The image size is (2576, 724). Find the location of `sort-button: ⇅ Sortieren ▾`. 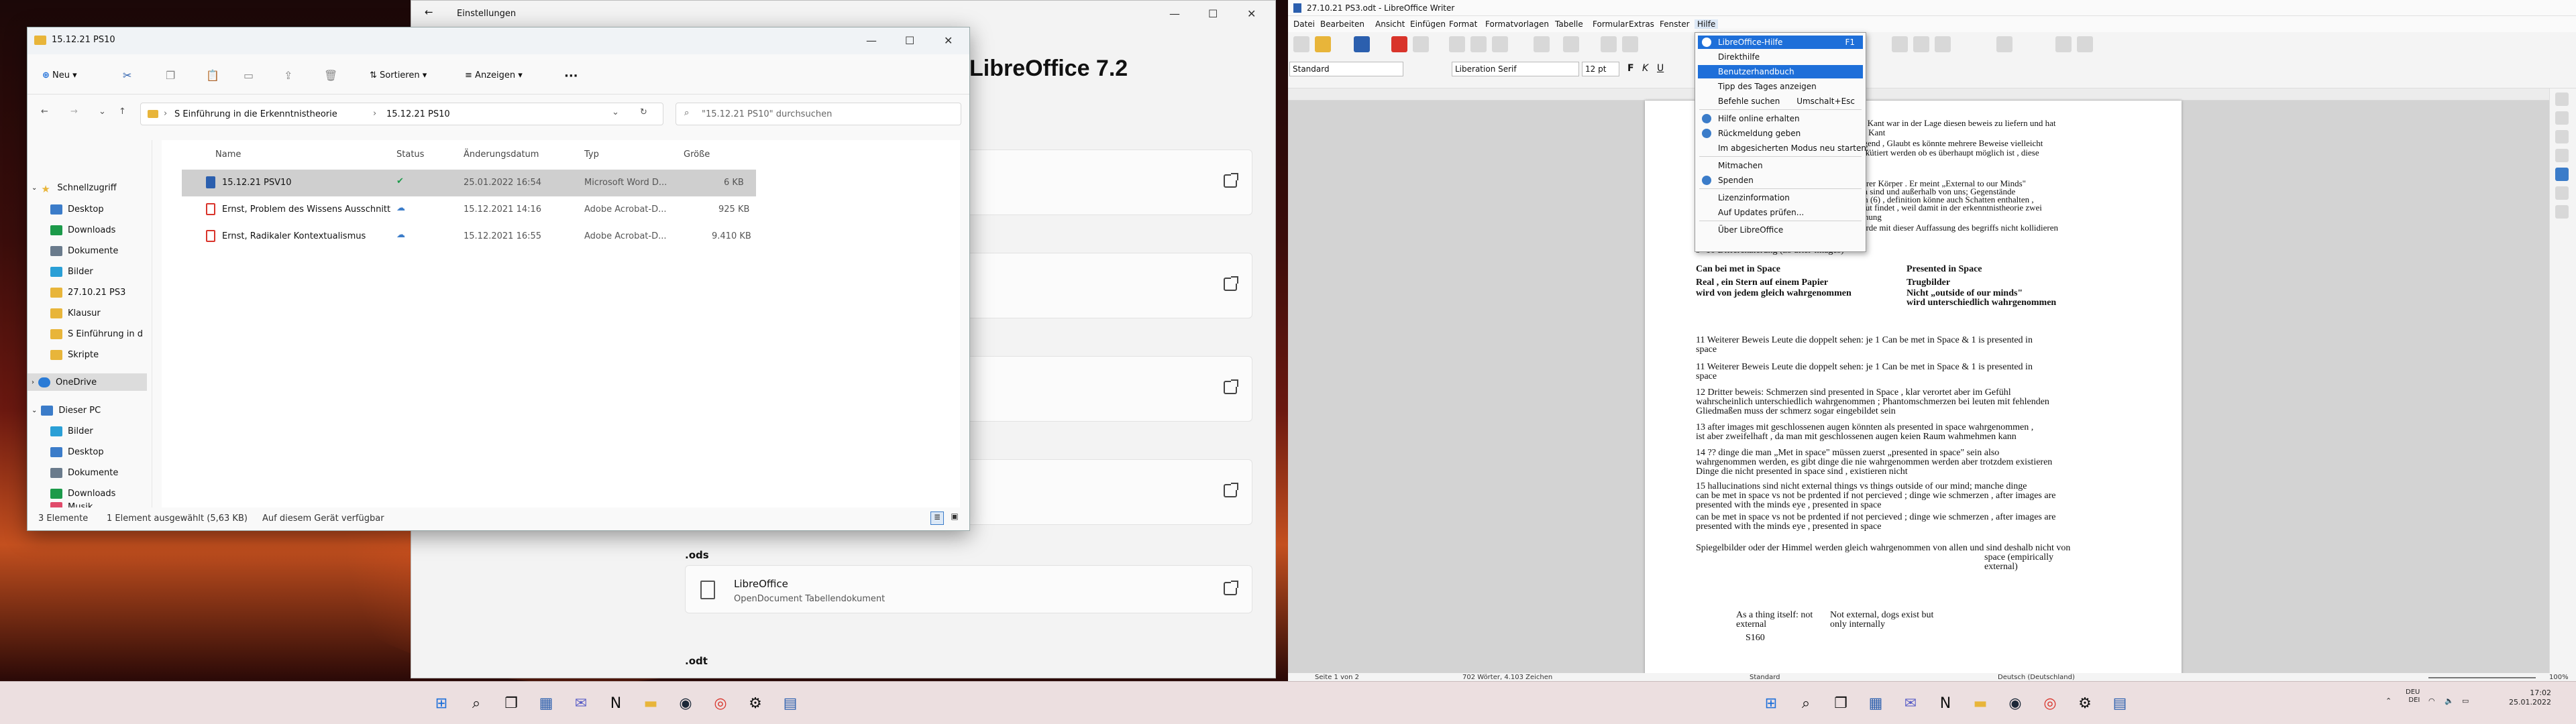

sort-button: ⇅ Sortieren ▾ is located at coordinates (398, 75).